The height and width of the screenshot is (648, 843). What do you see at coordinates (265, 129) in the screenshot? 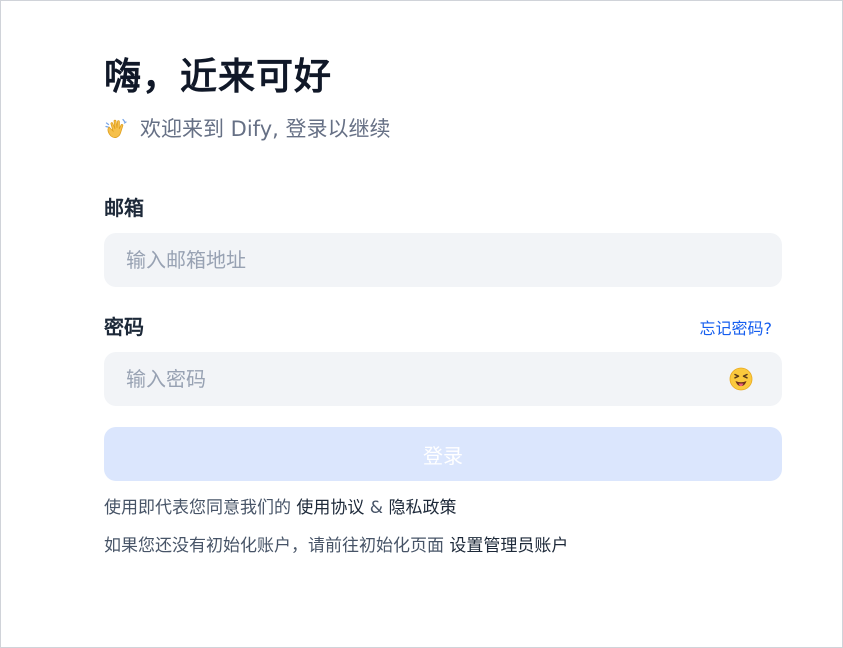
I see `subtitle-text: 欢迎来到 Dify, 登录以继续` at bounding box center [265, 129].